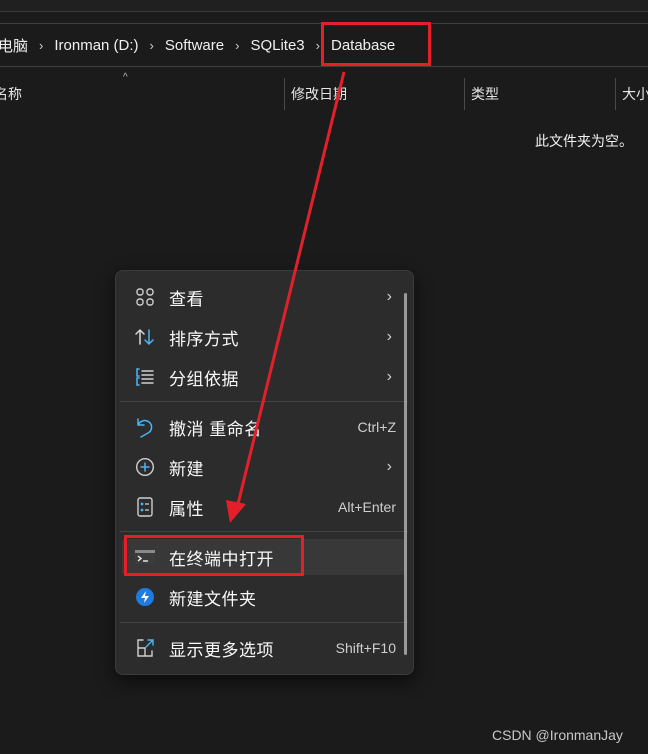 The width and height of the screenshot is (648, 754). Describe the element at coordinates (204, 379) in the screenshot. I see `menu-item-label: 分组依据` at that location.